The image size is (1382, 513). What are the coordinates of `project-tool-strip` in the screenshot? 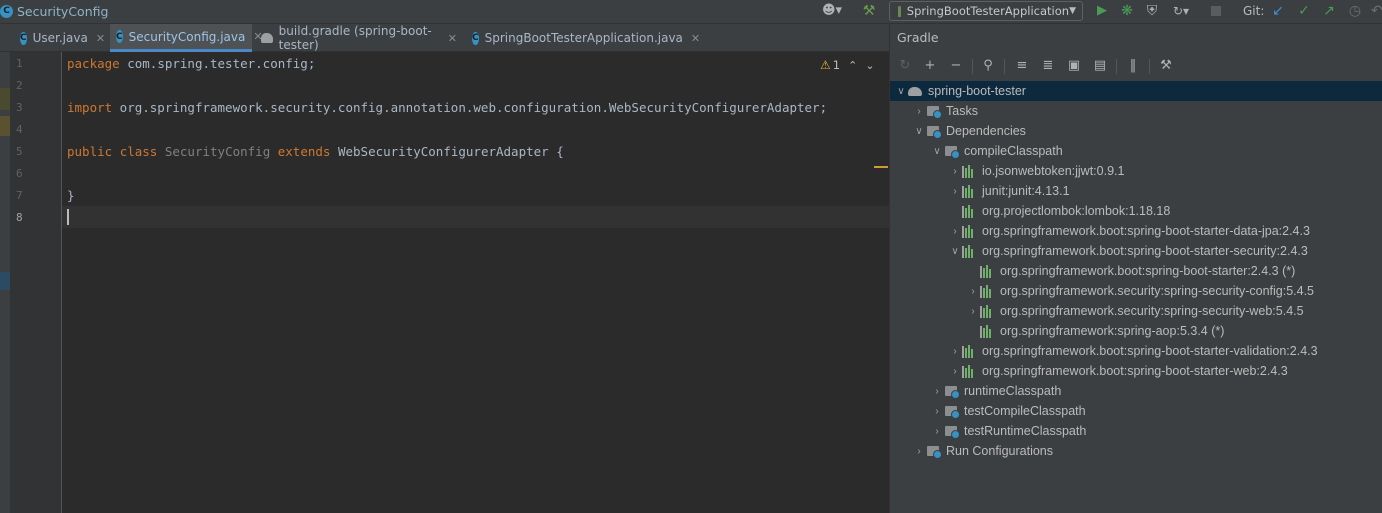 It's located at (5, 282).